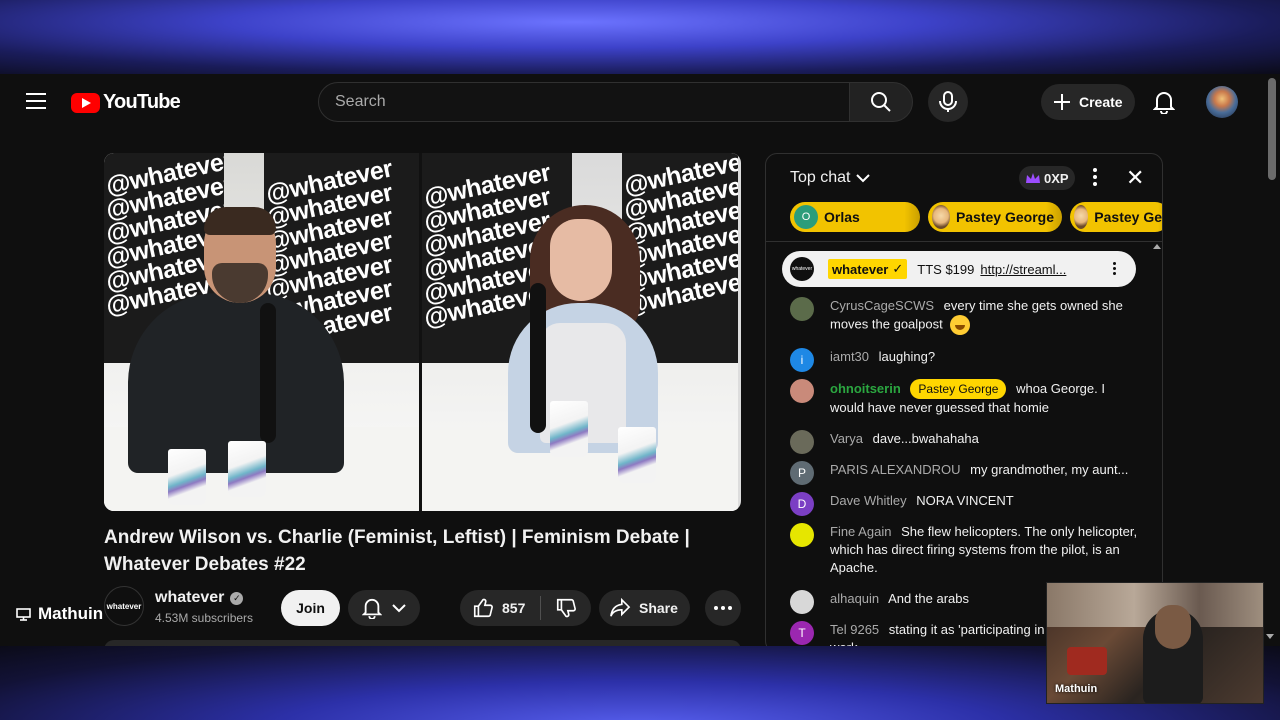 This screenshot has width=1280, height=720. I want to click on ticker-name: Pastey Ge, so click(1128, 217).